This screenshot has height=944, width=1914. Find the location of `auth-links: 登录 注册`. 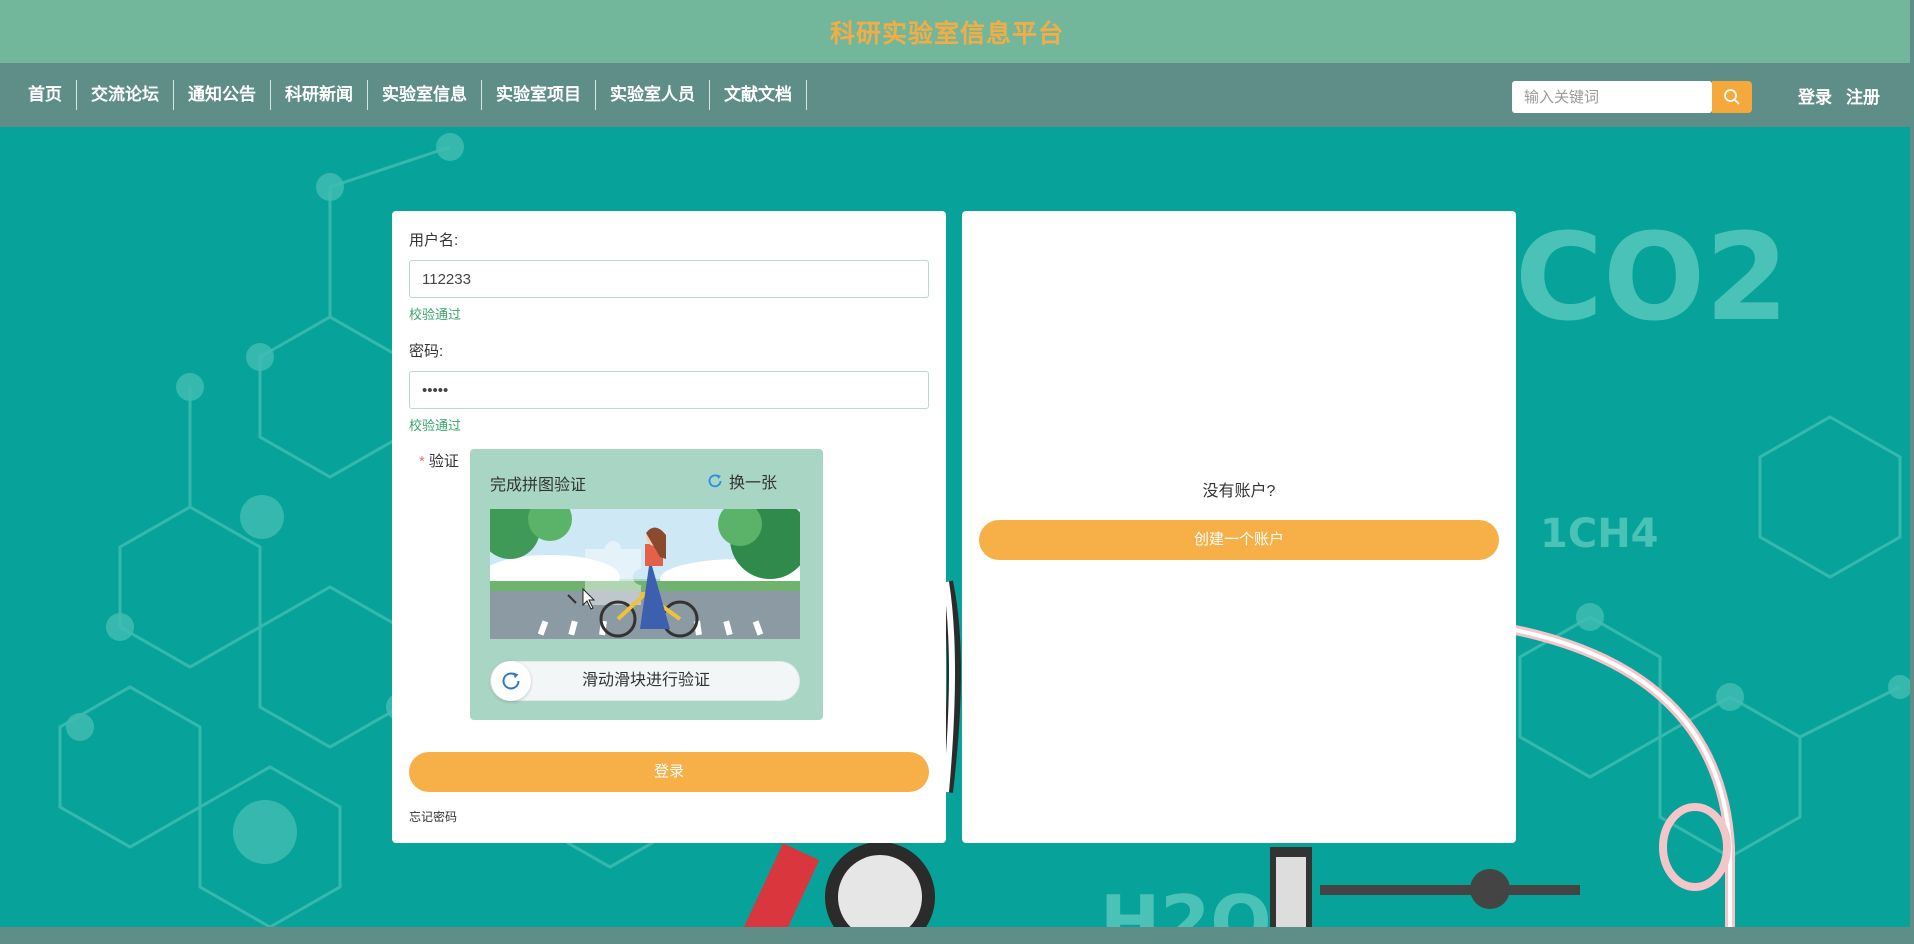

auth-links: 登录 注册 is located at coordinates (1839, 95).